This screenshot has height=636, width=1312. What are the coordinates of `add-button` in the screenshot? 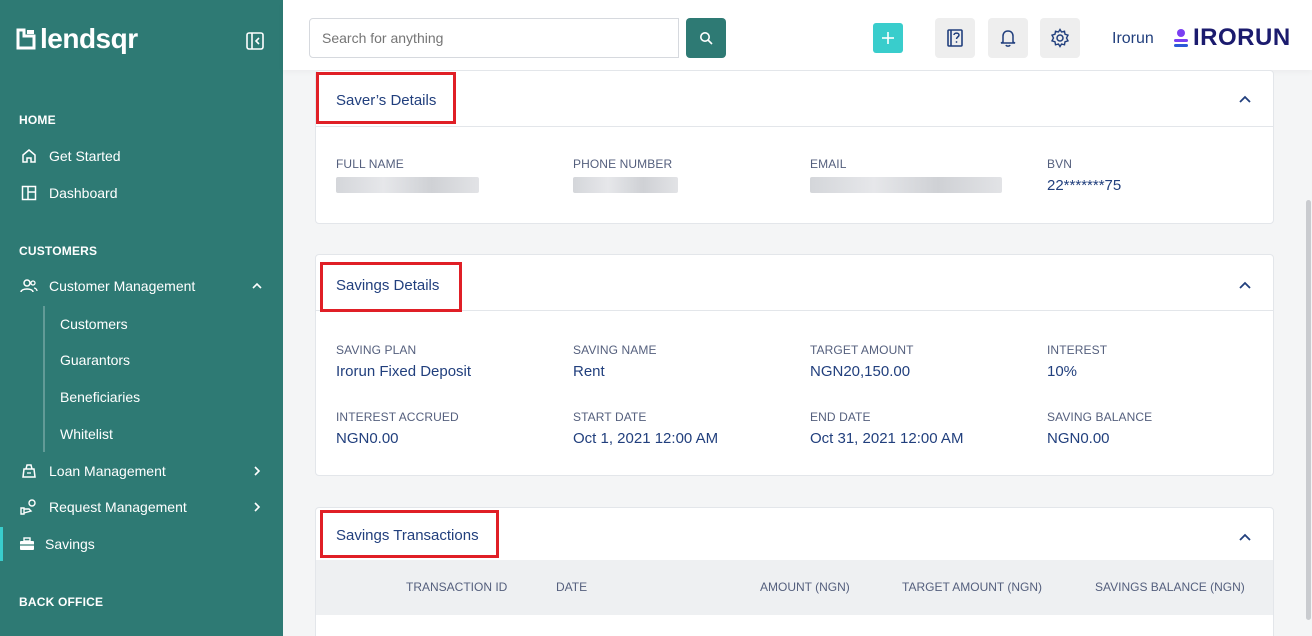 It's located at (888, 38).